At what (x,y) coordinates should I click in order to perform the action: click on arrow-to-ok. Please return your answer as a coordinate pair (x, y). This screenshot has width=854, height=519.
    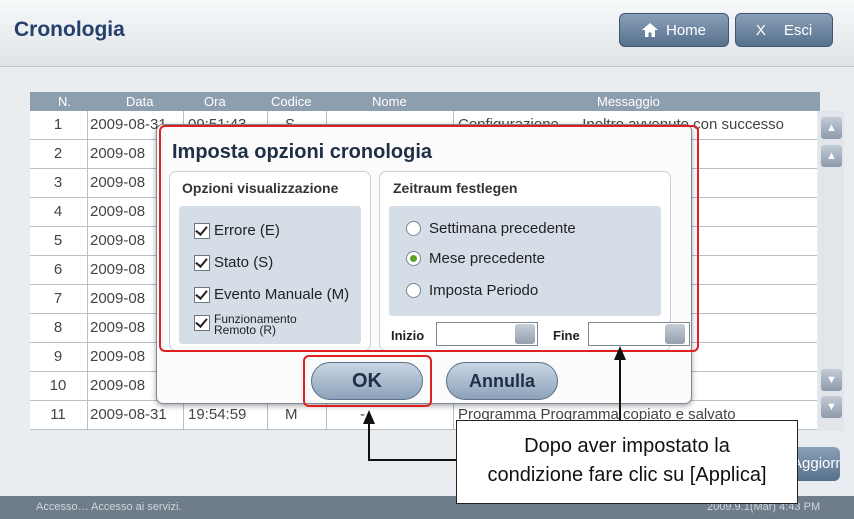
    Looking at the image, I should click on (412, 440).